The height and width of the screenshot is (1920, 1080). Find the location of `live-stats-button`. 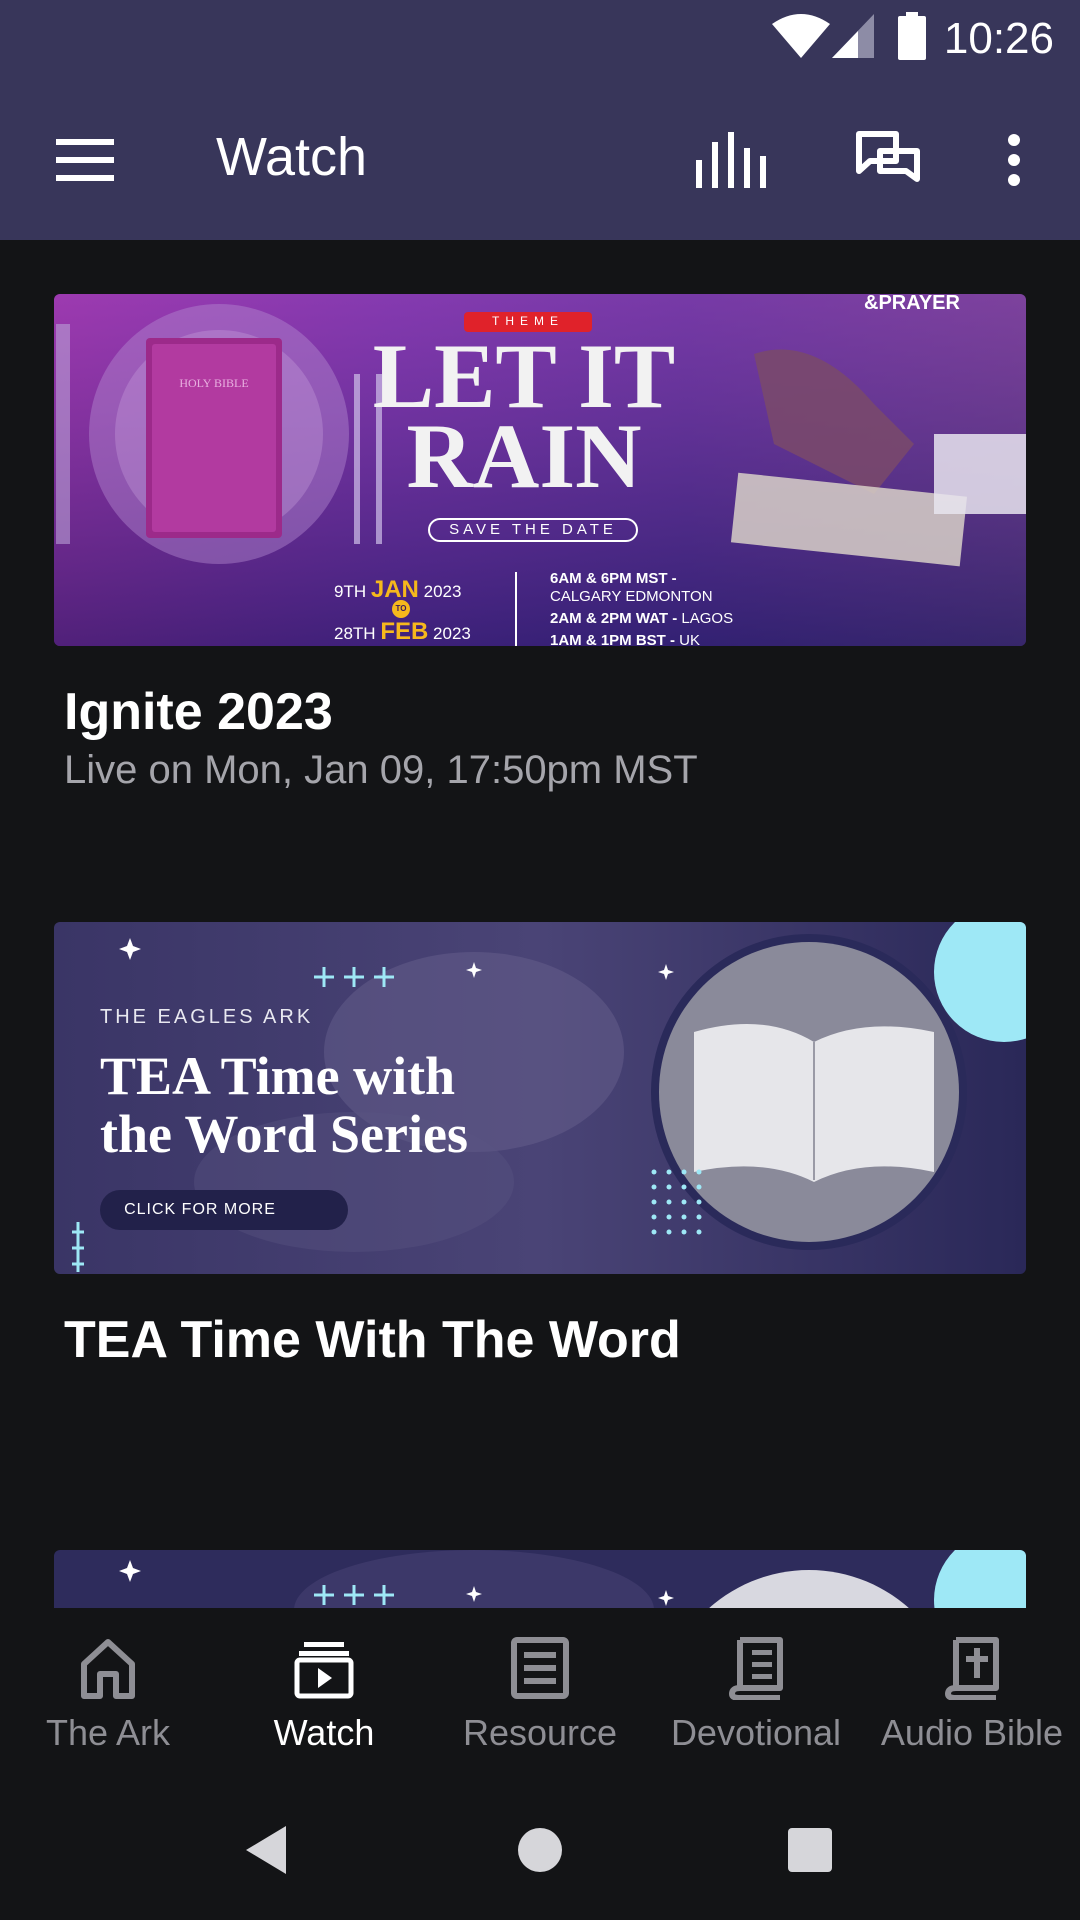

live-stats-button is located at coordinates (731, 160).